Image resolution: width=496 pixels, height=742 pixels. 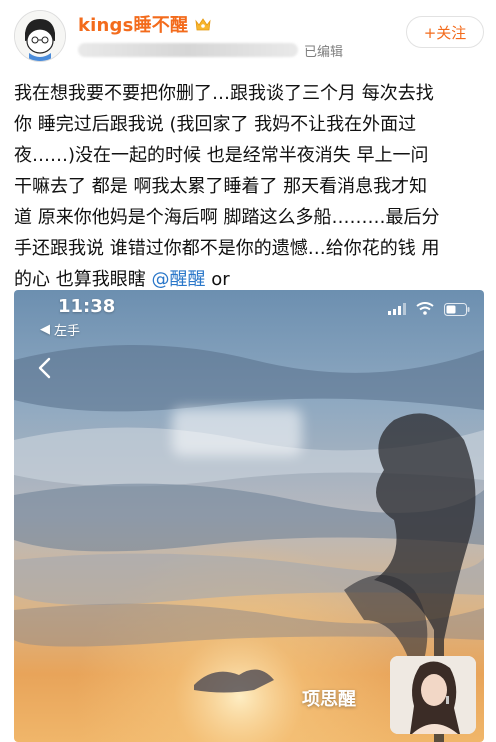 What do you see at coordinates (203, 24) in the screenshot?
I see `vip-crown-icon` at bounding box center [203, 24].